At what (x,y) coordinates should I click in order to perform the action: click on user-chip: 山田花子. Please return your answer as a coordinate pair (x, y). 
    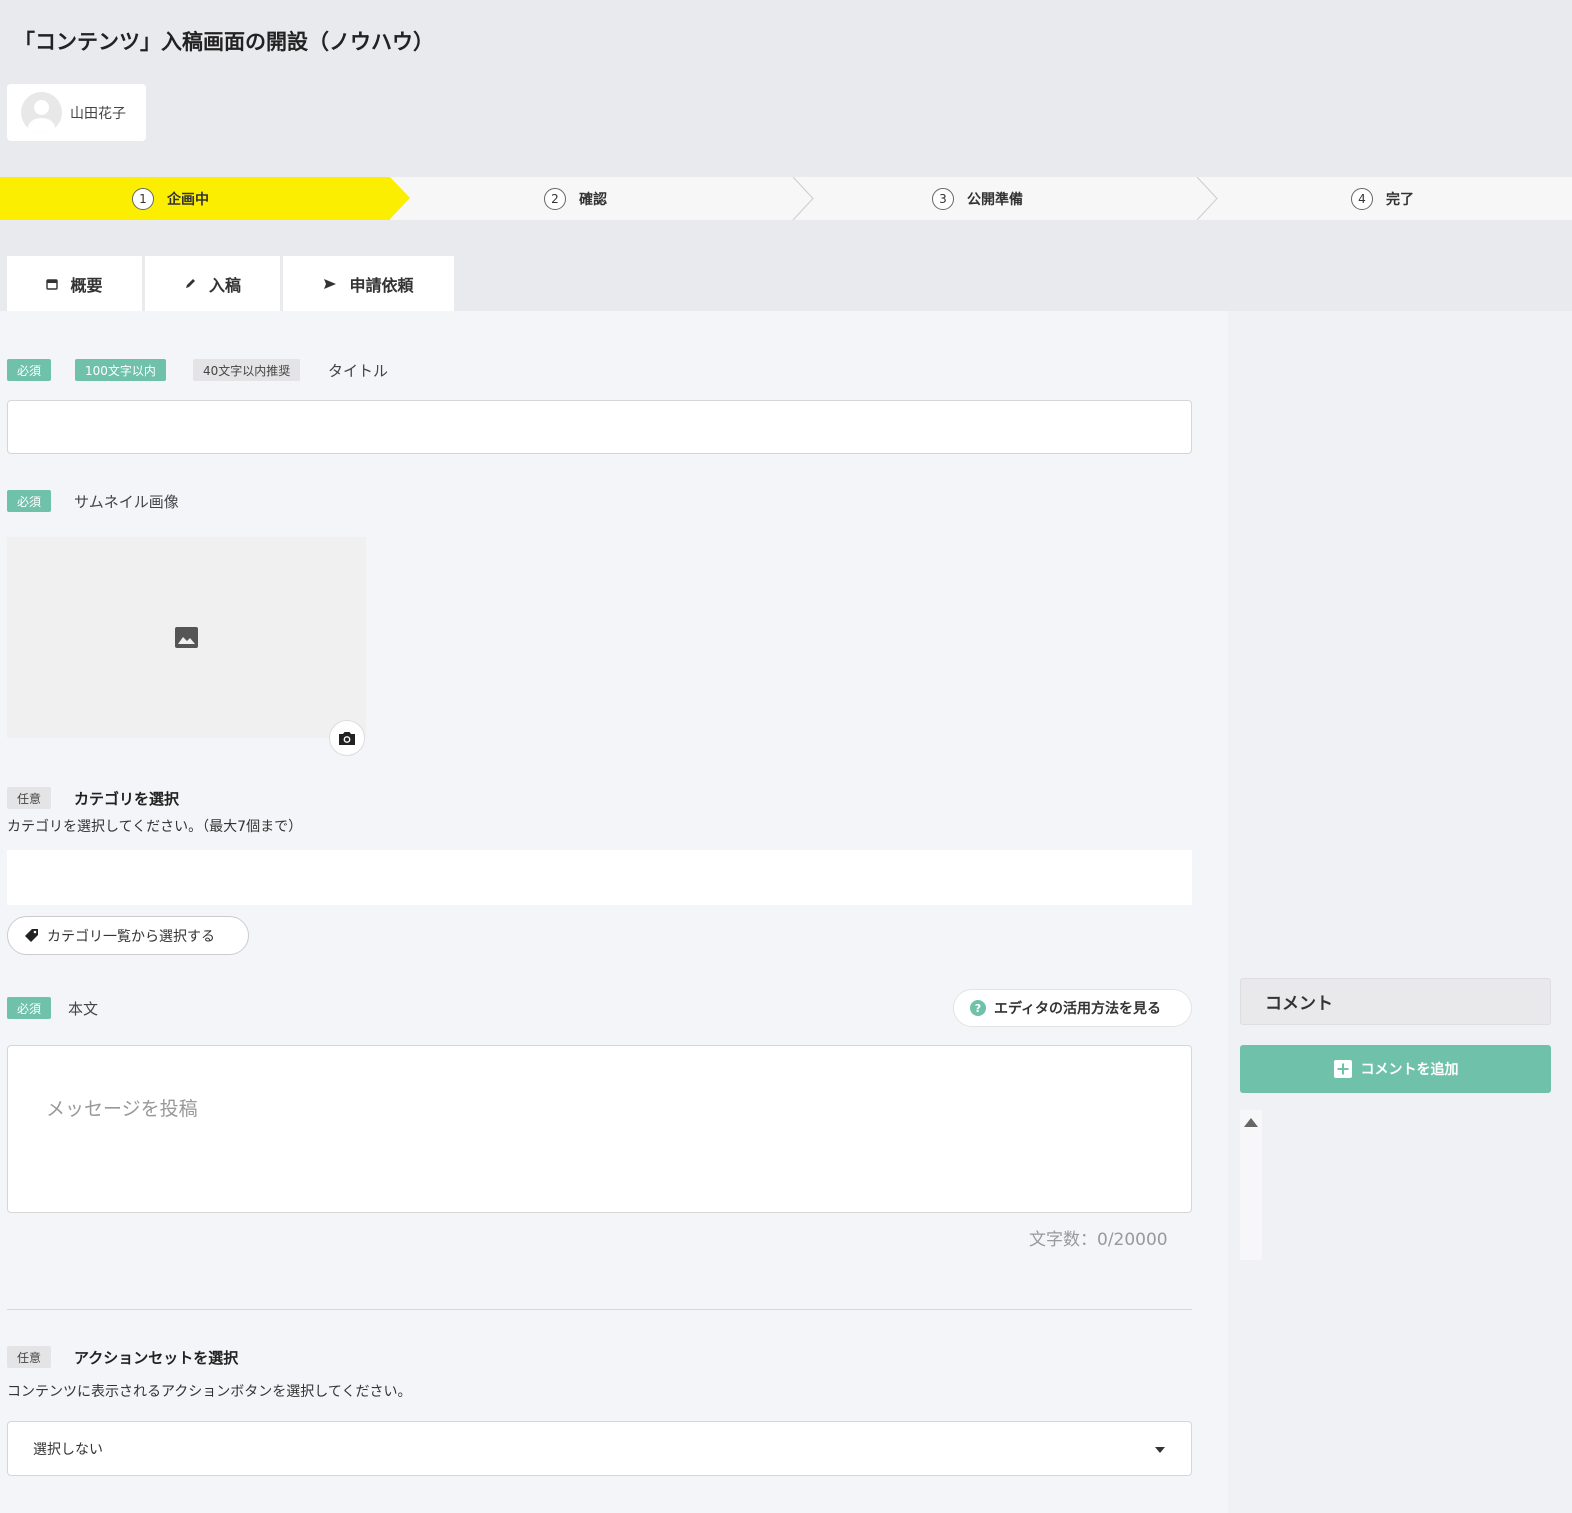
    Looking at the image, I should click on (76, 112).